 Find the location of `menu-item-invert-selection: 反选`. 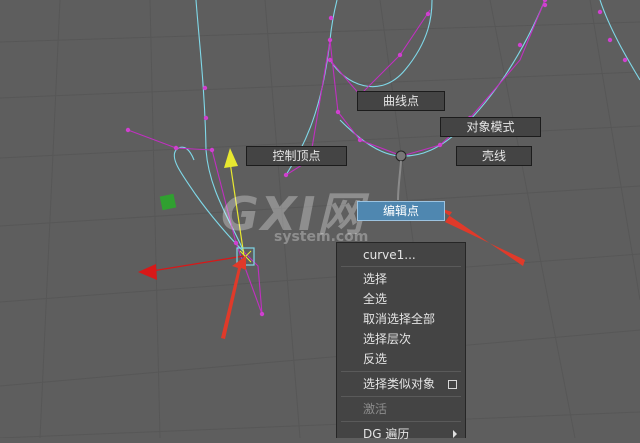

menu-item-invert-selection: 反选 is located at coordinates (410, 359).